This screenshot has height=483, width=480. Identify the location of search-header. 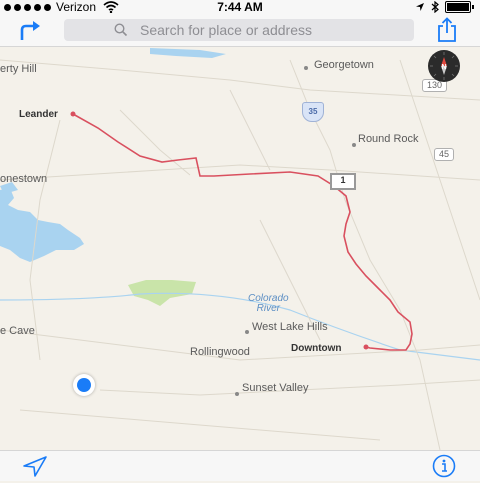
(240, 30).